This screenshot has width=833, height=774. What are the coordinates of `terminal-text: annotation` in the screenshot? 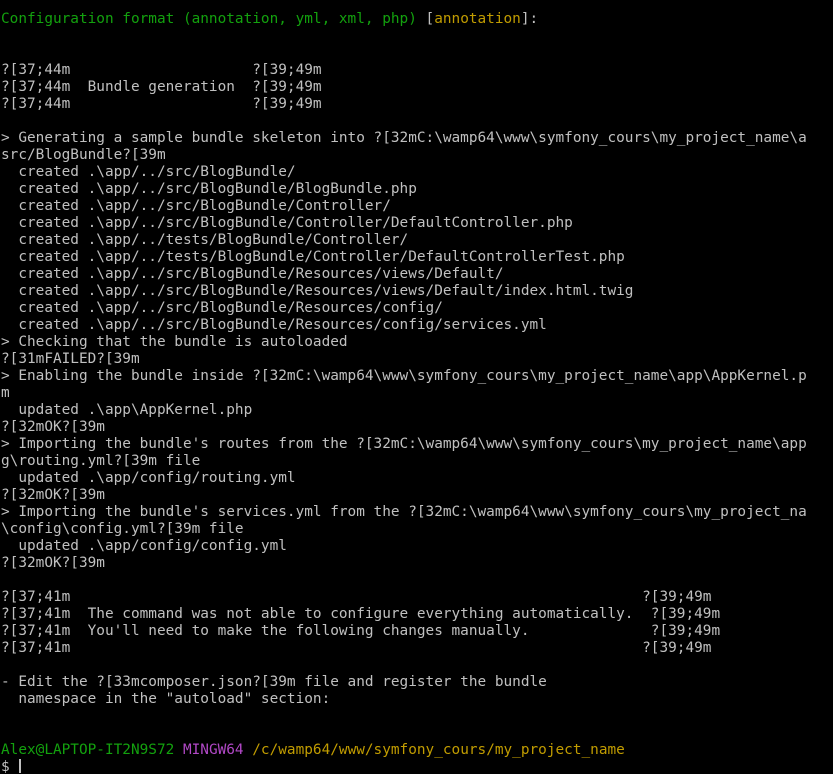 It's located at (477, 19).